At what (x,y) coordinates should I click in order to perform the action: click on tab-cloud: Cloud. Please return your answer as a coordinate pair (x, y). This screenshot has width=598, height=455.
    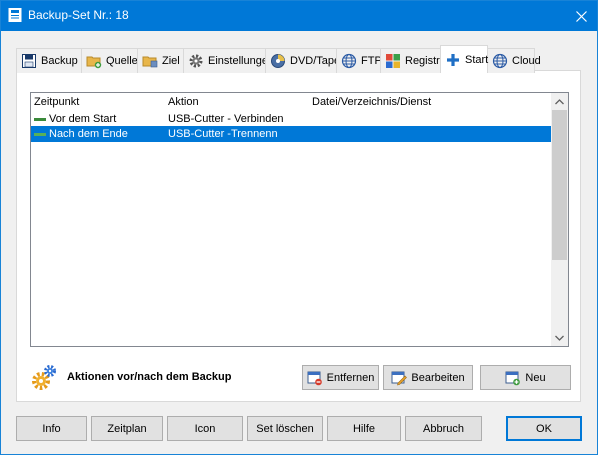
    Looking at the image, I should click on (514, 60).